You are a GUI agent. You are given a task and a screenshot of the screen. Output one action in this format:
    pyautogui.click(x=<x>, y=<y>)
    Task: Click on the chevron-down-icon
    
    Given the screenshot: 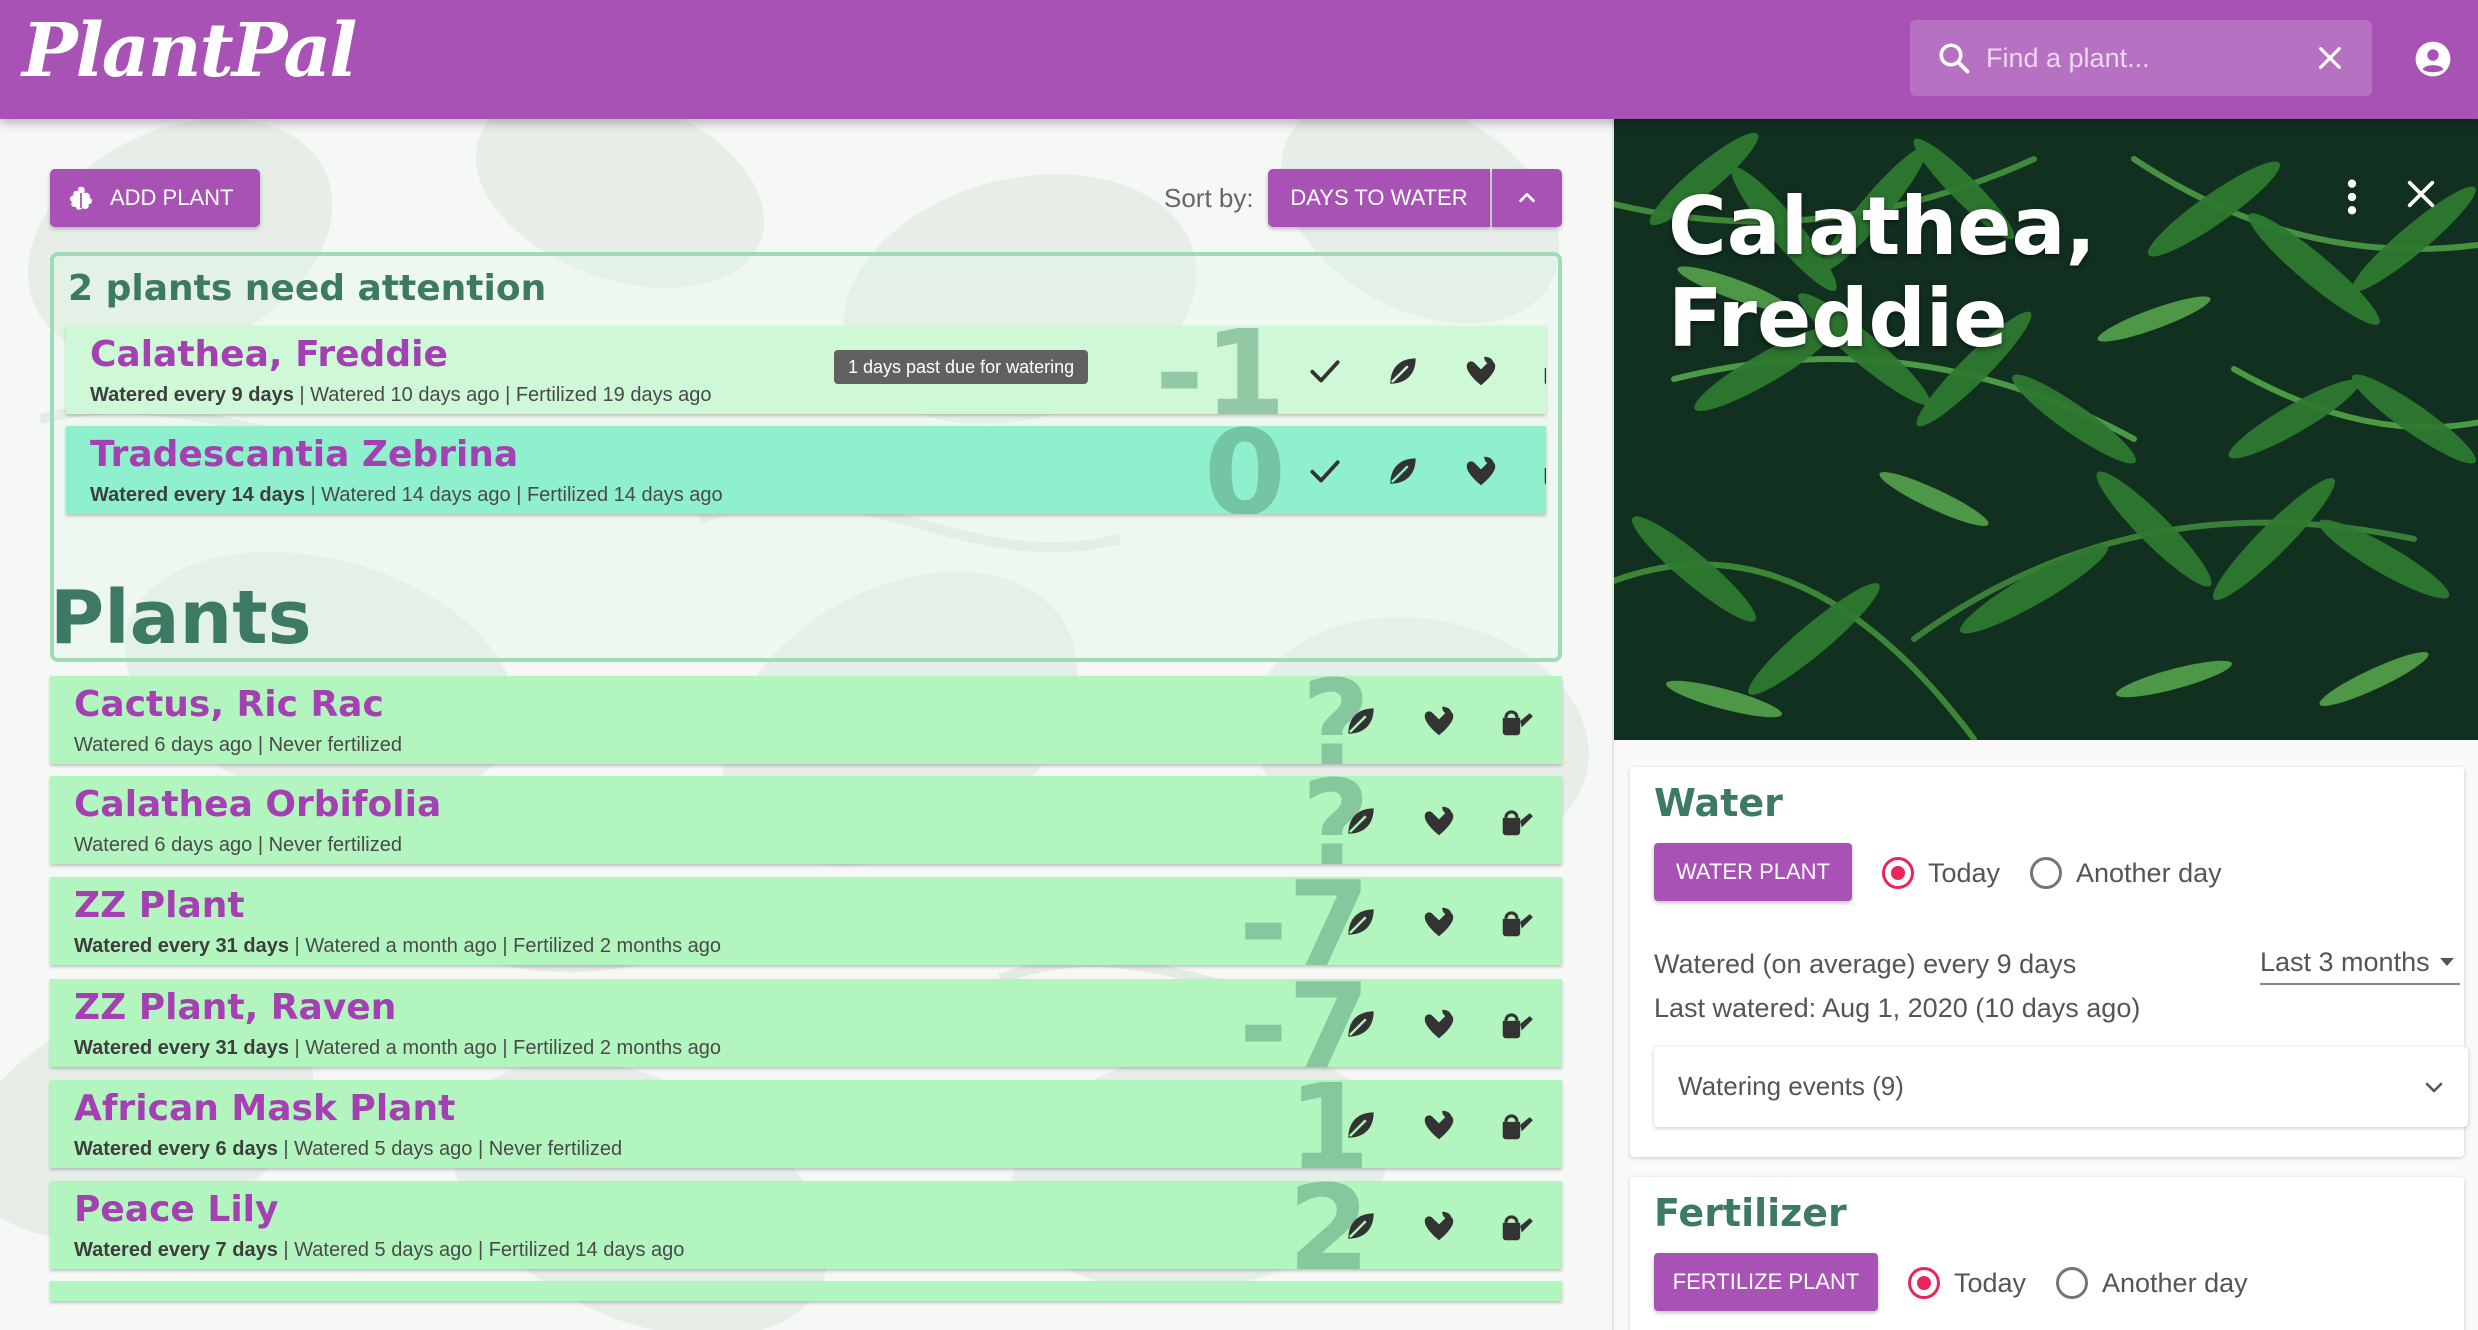 What is the action you would take?
    pyautogui.click(x=2434, y=1087)
    